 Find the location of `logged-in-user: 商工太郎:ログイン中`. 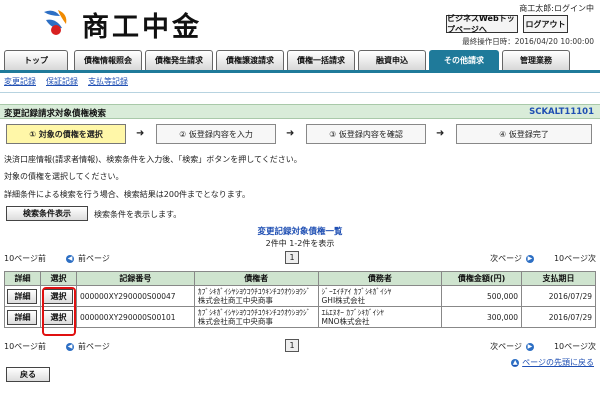

logged-in-user: 商工太郎:ログイン中 is located at coordinates (556, 8).